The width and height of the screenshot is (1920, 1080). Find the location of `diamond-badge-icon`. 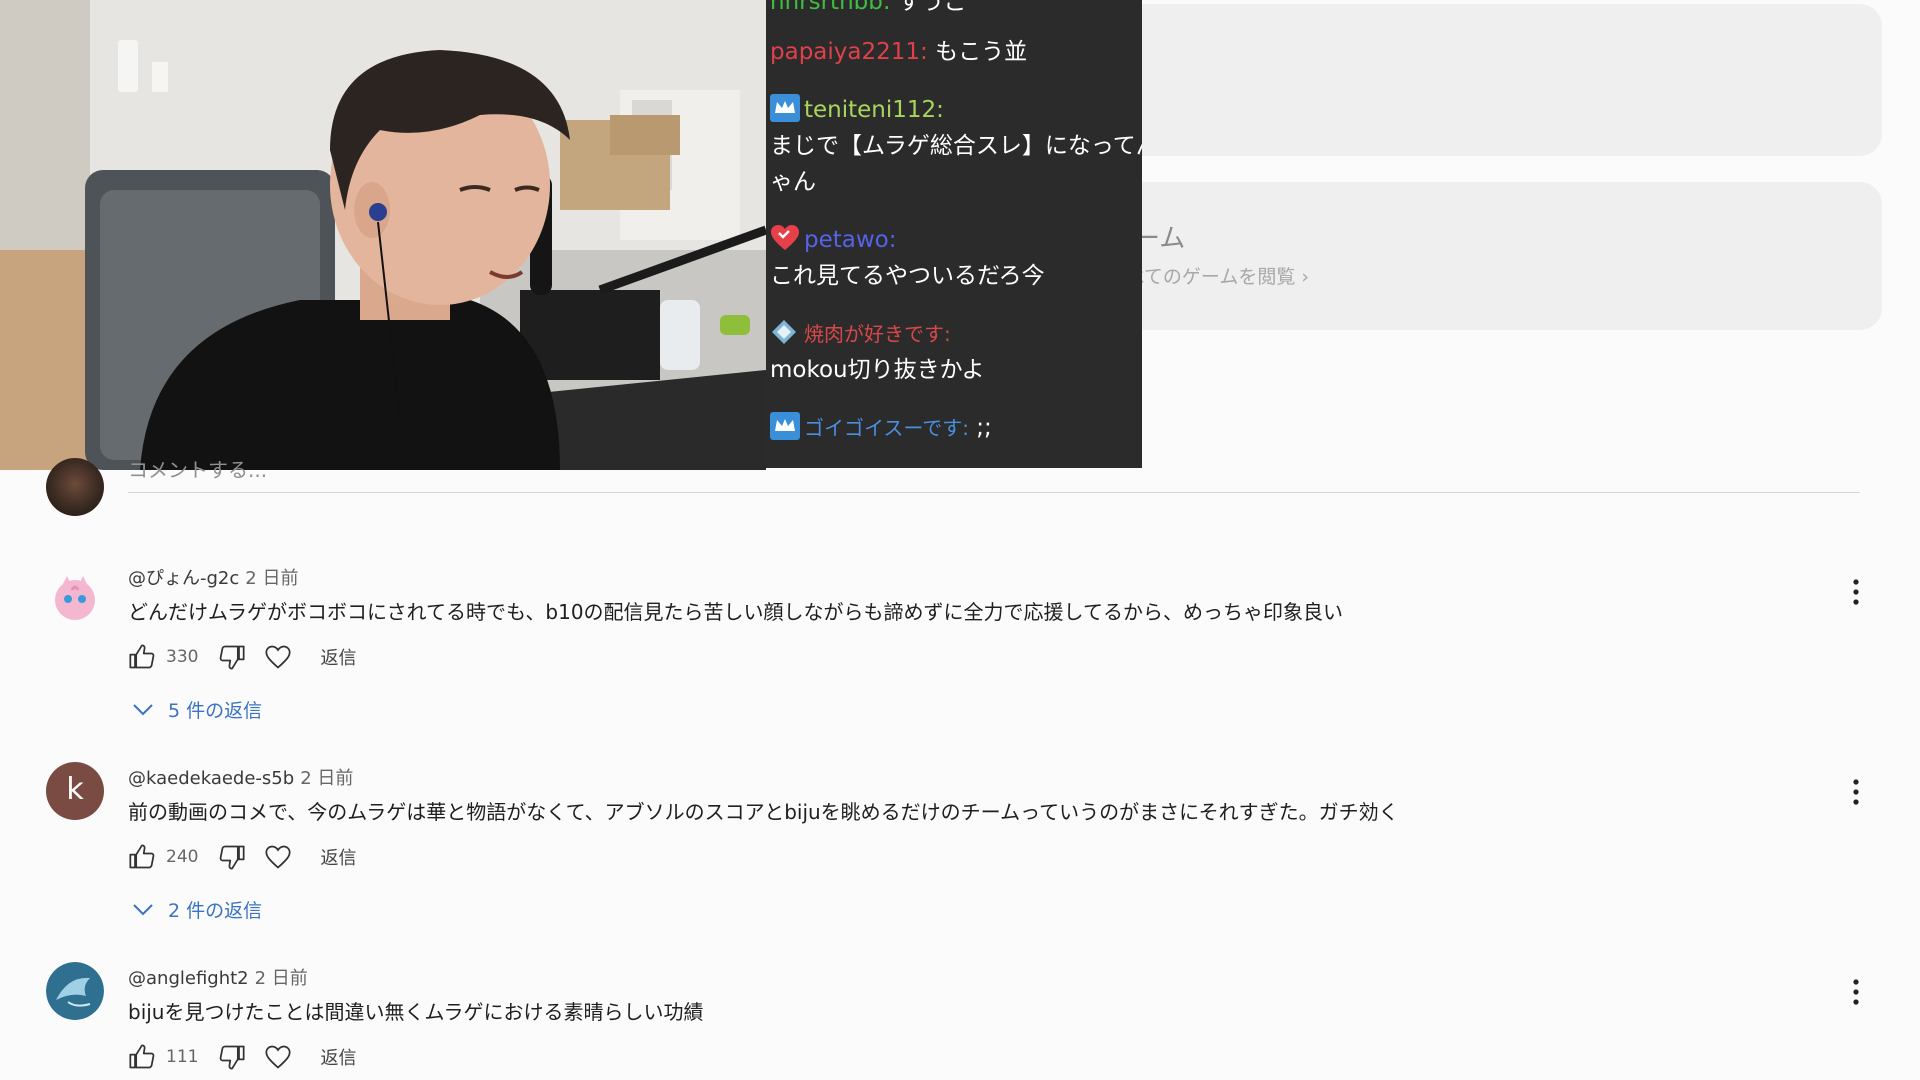

diamond-badge-icon is located at coordinates (785, 332).